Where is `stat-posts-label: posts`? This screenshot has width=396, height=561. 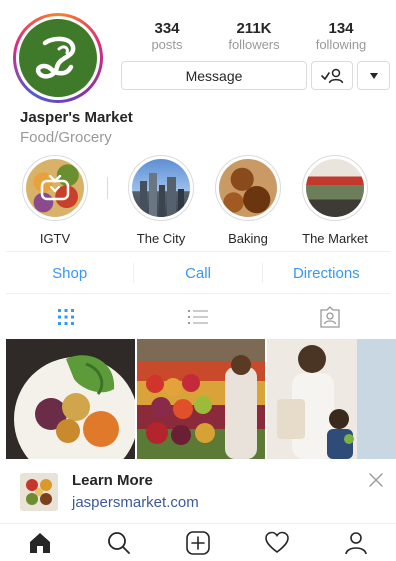 stat-posts-label: posts is located at coordinates (167, 44).